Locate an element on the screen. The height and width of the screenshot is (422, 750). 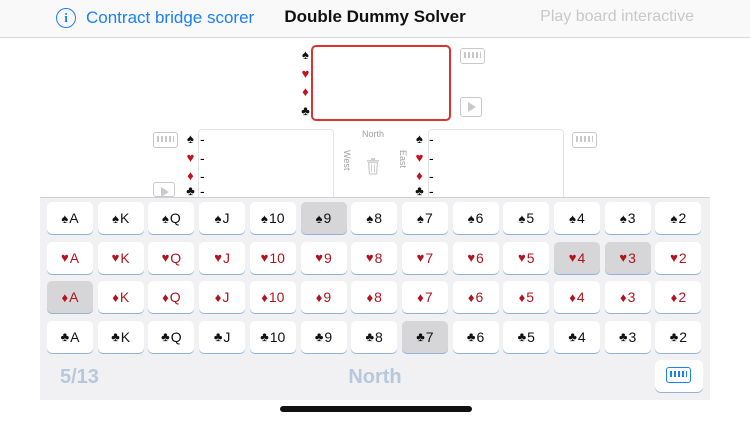
card-key-hearts-8: ♥ 8 is located at coordinates (374, 257).